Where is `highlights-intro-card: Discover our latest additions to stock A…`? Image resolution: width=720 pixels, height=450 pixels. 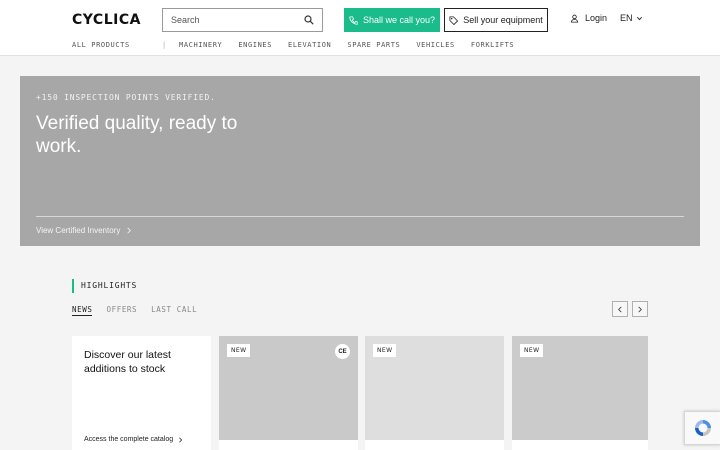 highlights-intro-card: Discover our latest additions to stock A… is located at coordinates (141, 393).